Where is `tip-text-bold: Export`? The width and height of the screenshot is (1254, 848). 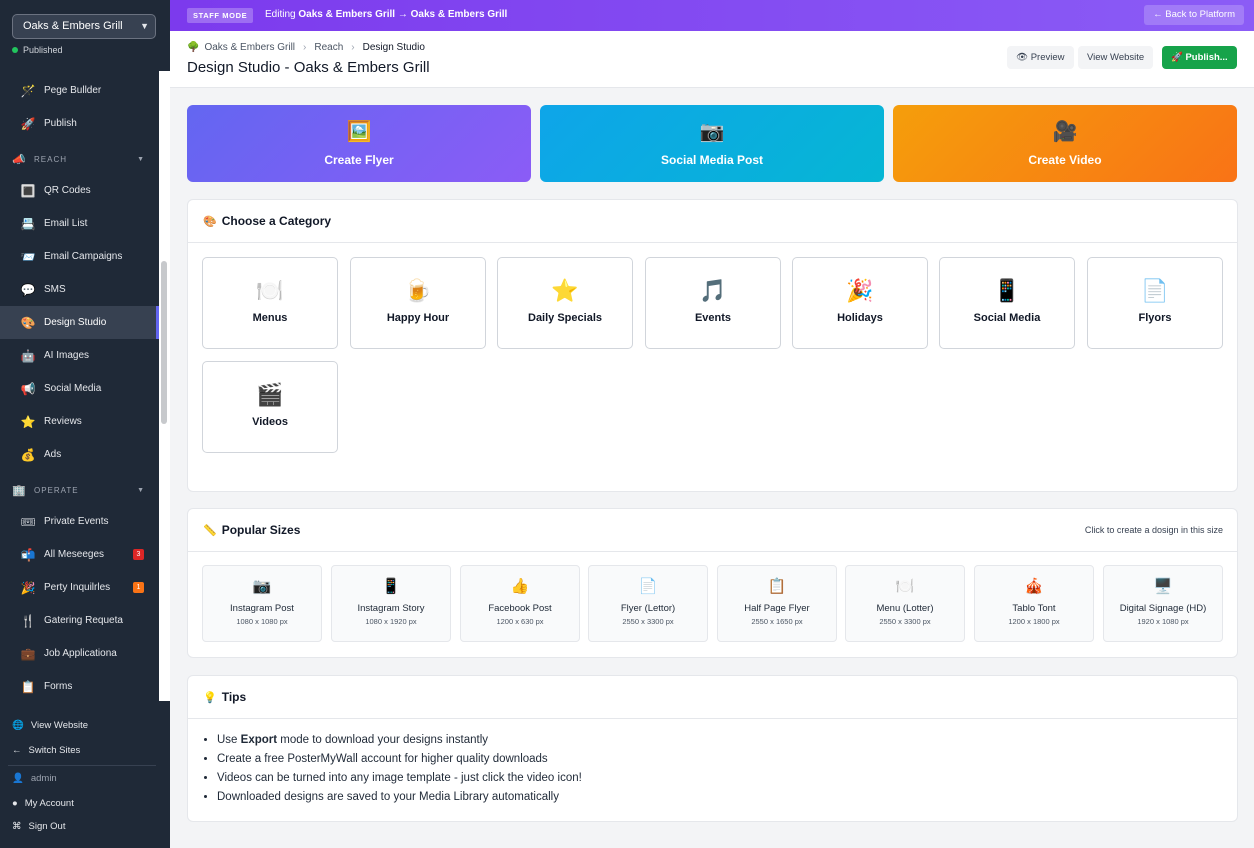 tip-text-bold: Export is located at coordinates (259, 740).